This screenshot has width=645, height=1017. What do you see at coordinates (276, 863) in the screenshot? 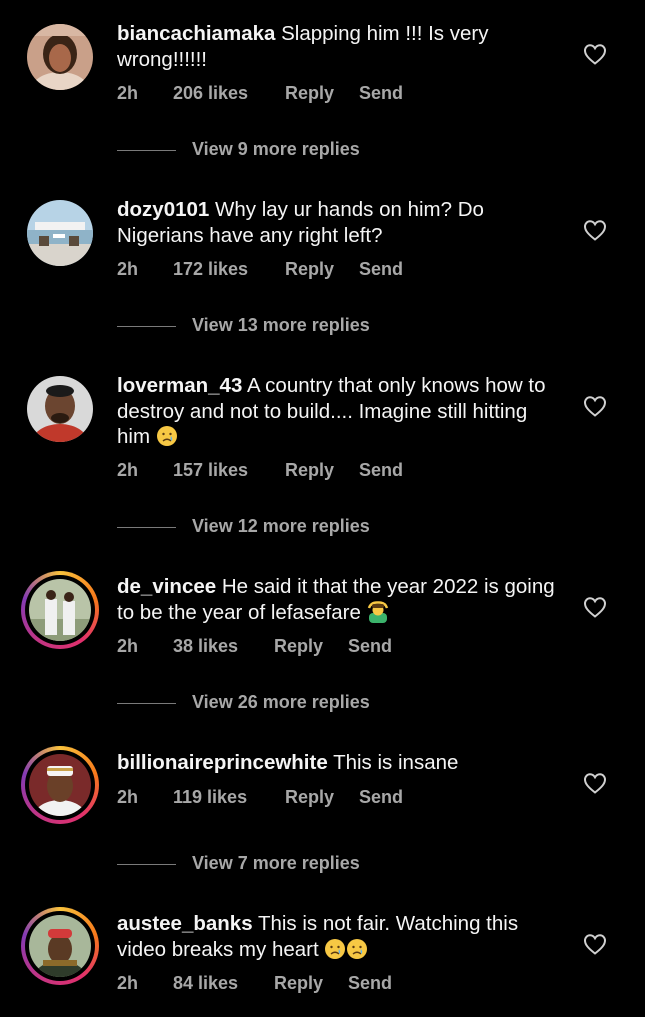
I see `view-replies-label: View 7 more replies` at bounding box center [276, 863].